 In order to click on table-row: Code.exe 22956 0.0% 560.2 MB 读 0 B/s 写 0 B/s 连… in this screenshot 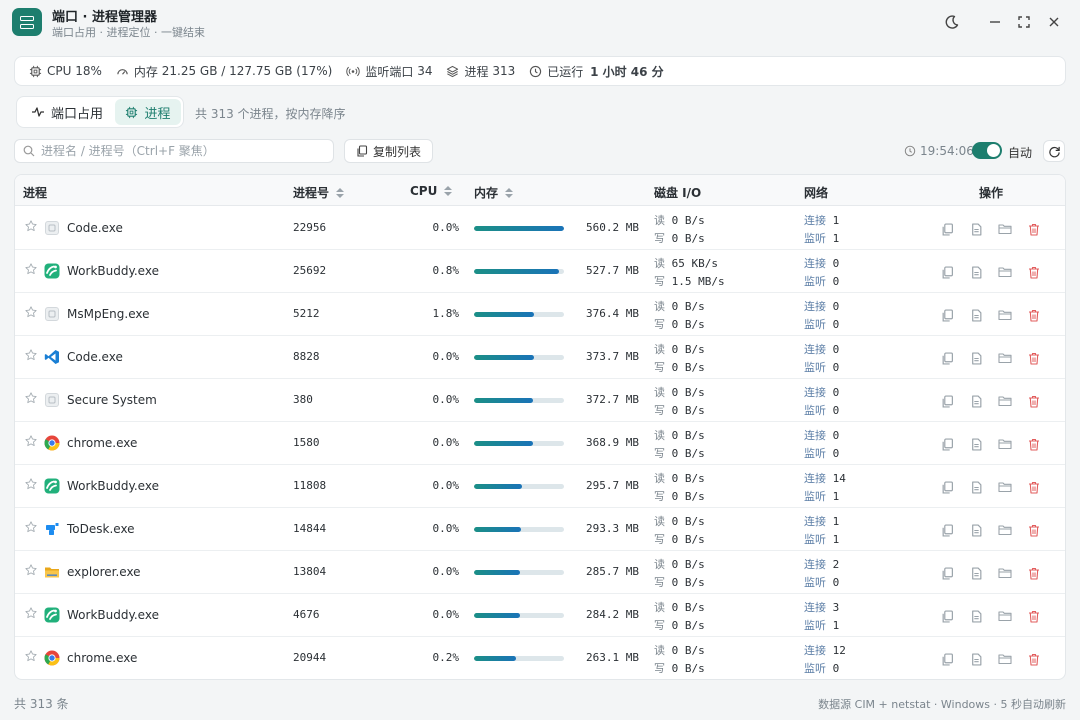, I will do `click(540, 228)`.